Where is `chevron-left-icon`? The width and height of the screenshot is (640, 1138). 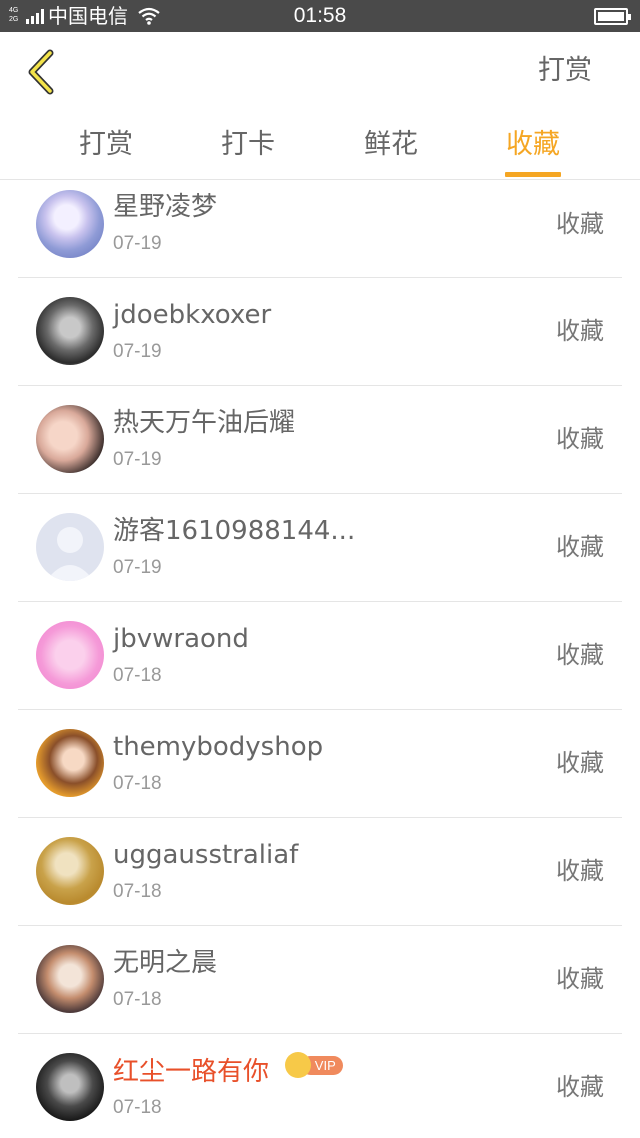
chevron-left-icon is located at coordinates (42, 72).